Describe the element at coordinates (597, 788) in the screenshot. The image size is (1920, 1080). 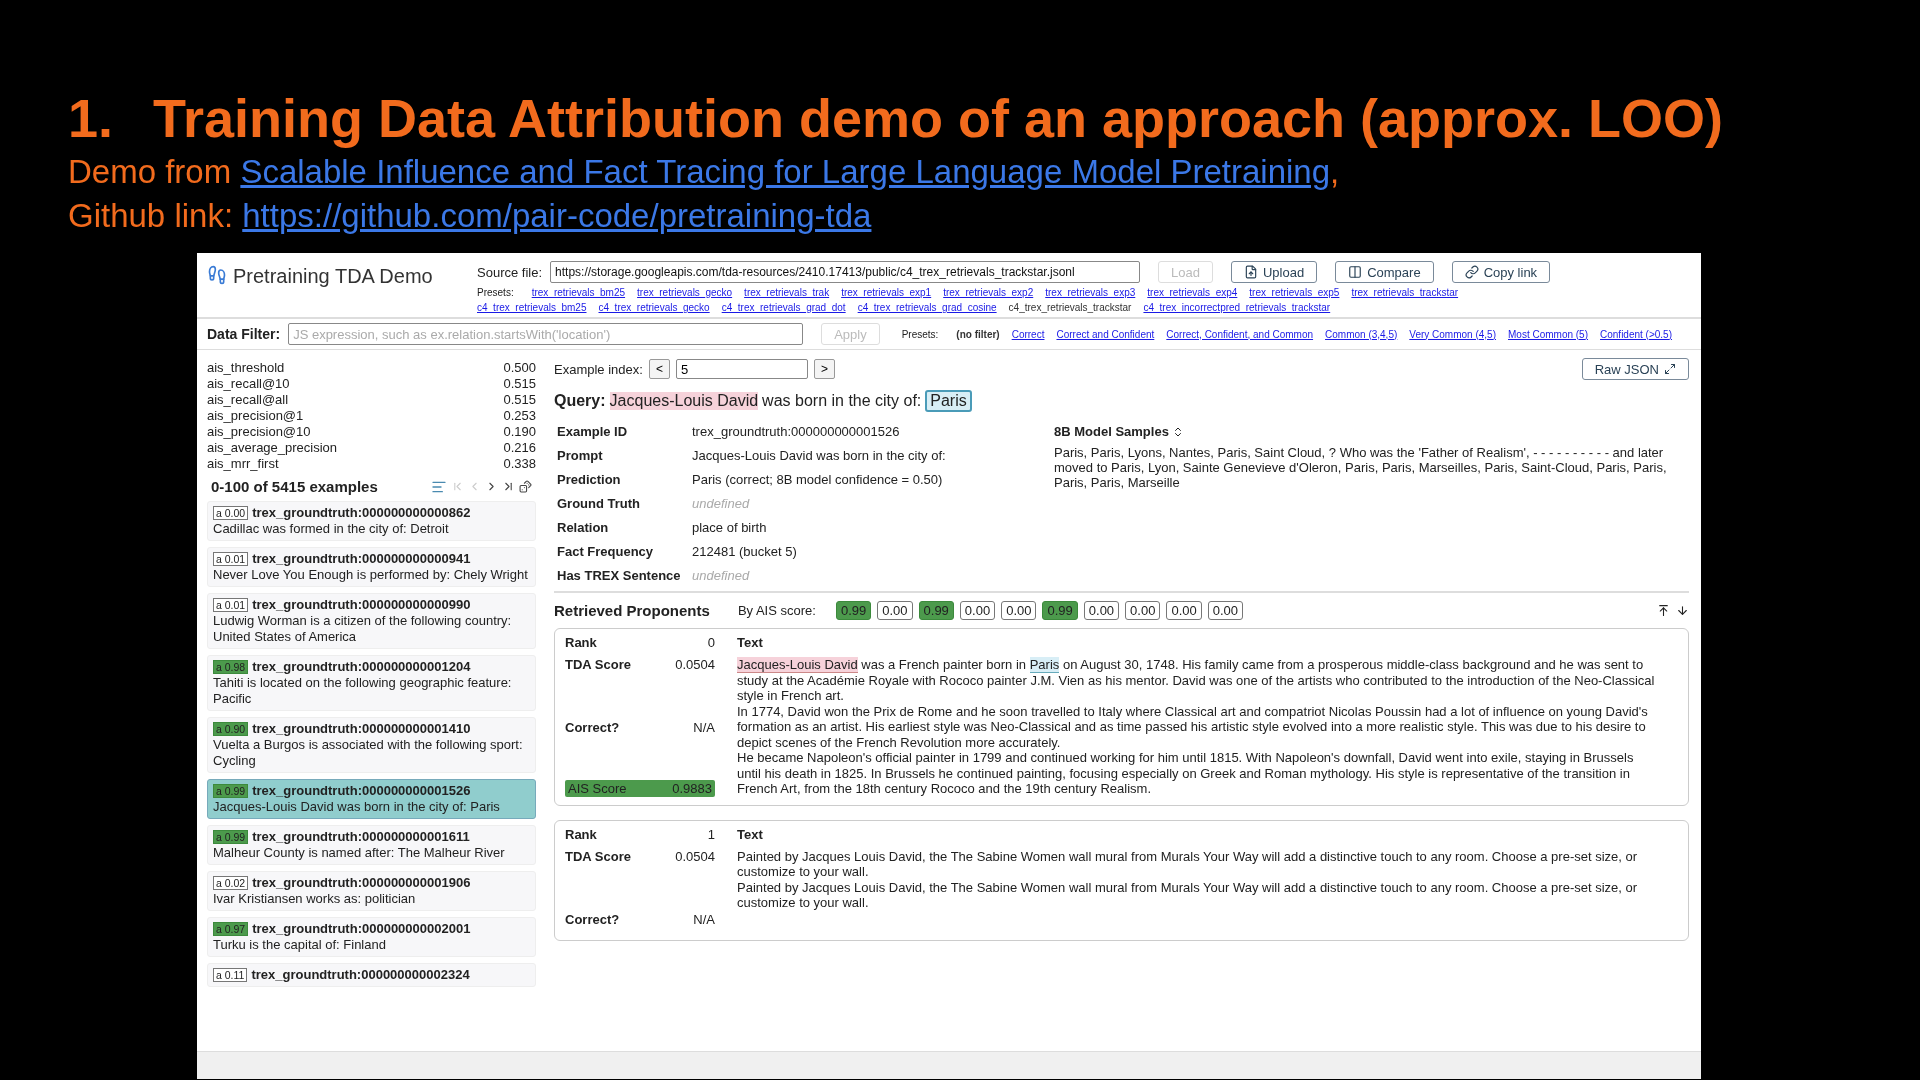
I see `ais-score-label: AIS Score` at that location.